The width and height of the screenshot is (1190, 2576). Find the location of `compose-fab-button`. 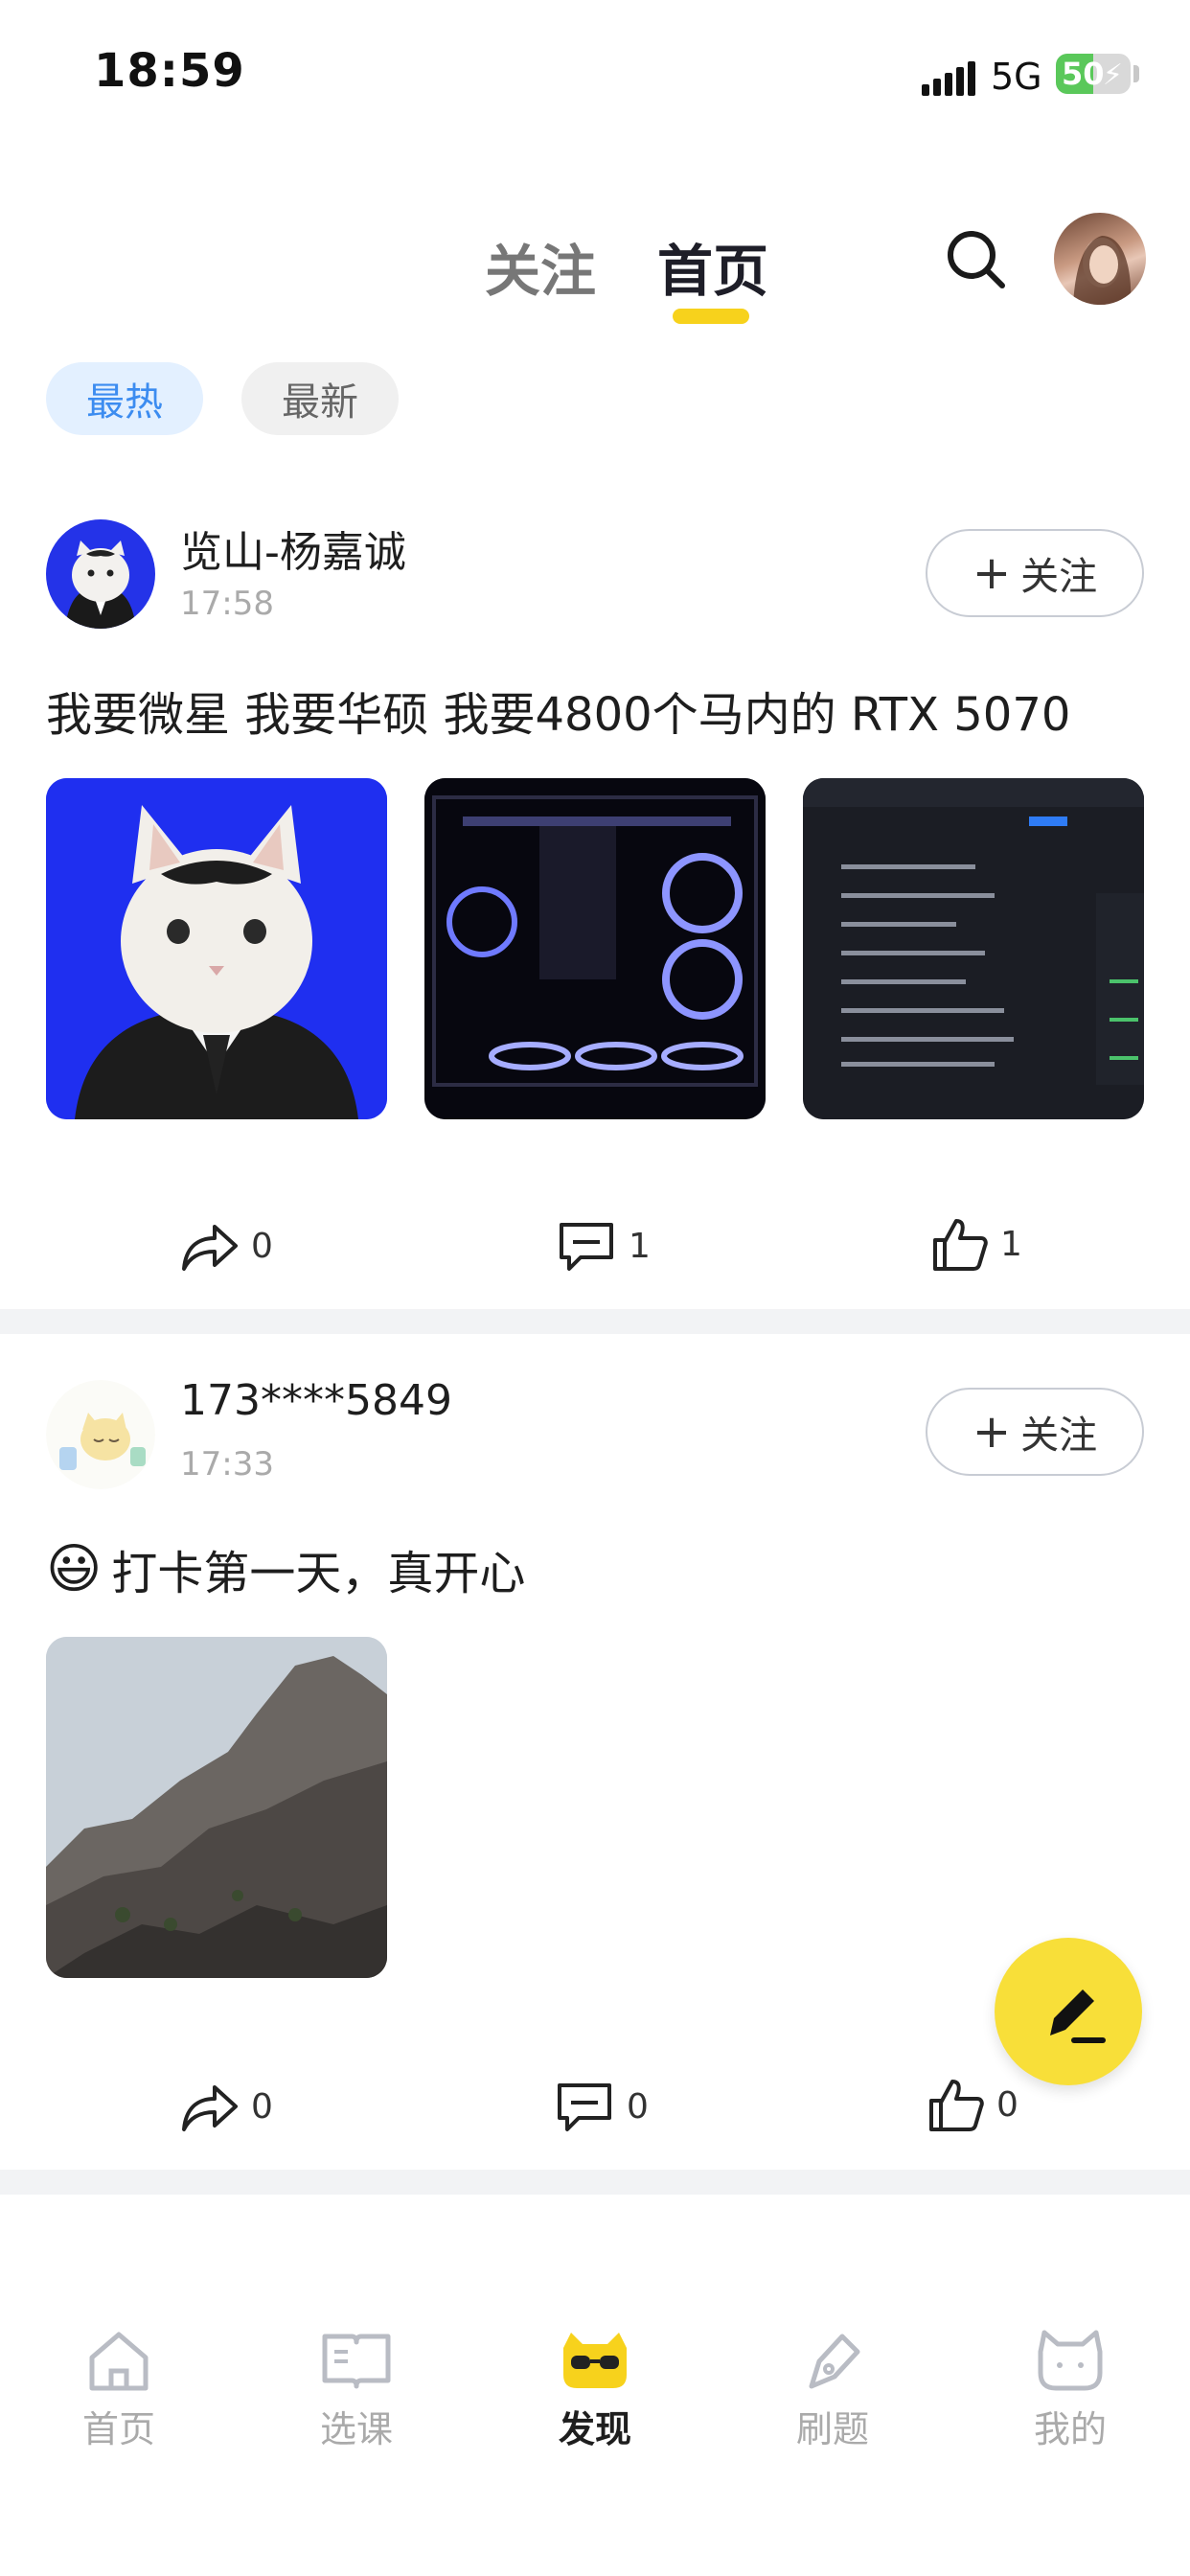

compose-fab-button is located at coordinates (1069, 2012).